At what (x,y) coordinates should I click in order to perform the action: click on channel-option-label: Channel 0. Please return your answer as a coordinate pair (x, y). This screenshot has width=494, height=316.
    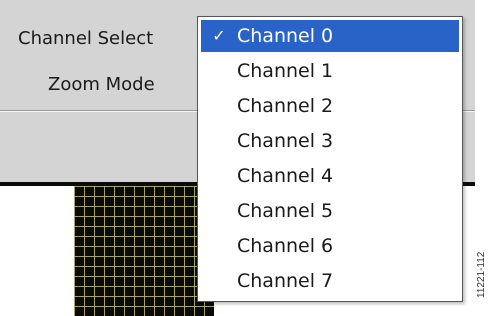
    Looking at the image, I should click on (285, 36).